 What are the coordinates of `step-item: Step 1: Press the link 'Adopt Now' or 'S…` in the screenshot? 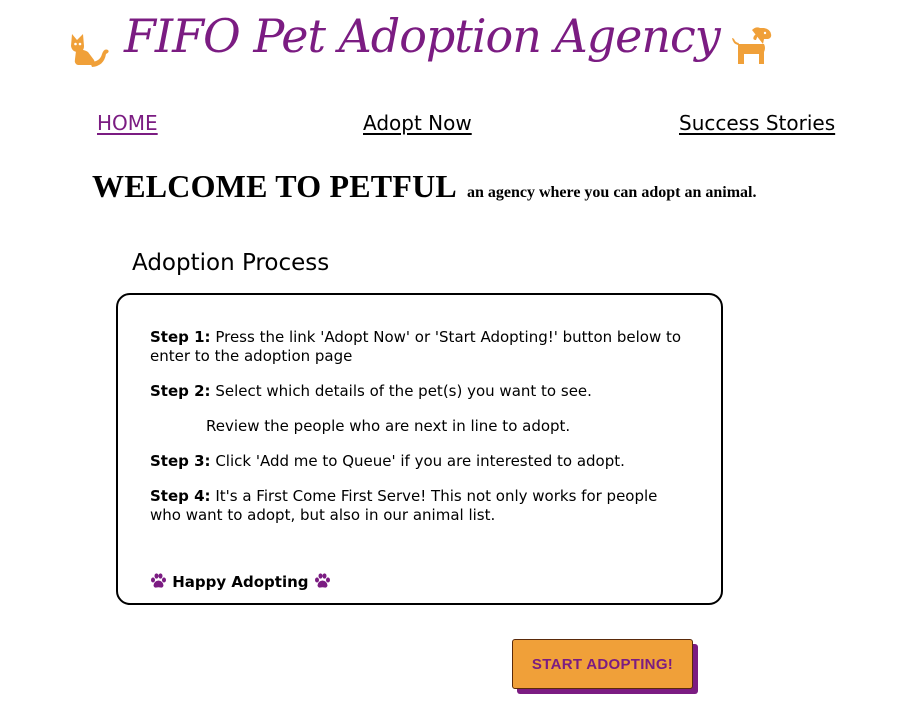 It's located at (420, 347).